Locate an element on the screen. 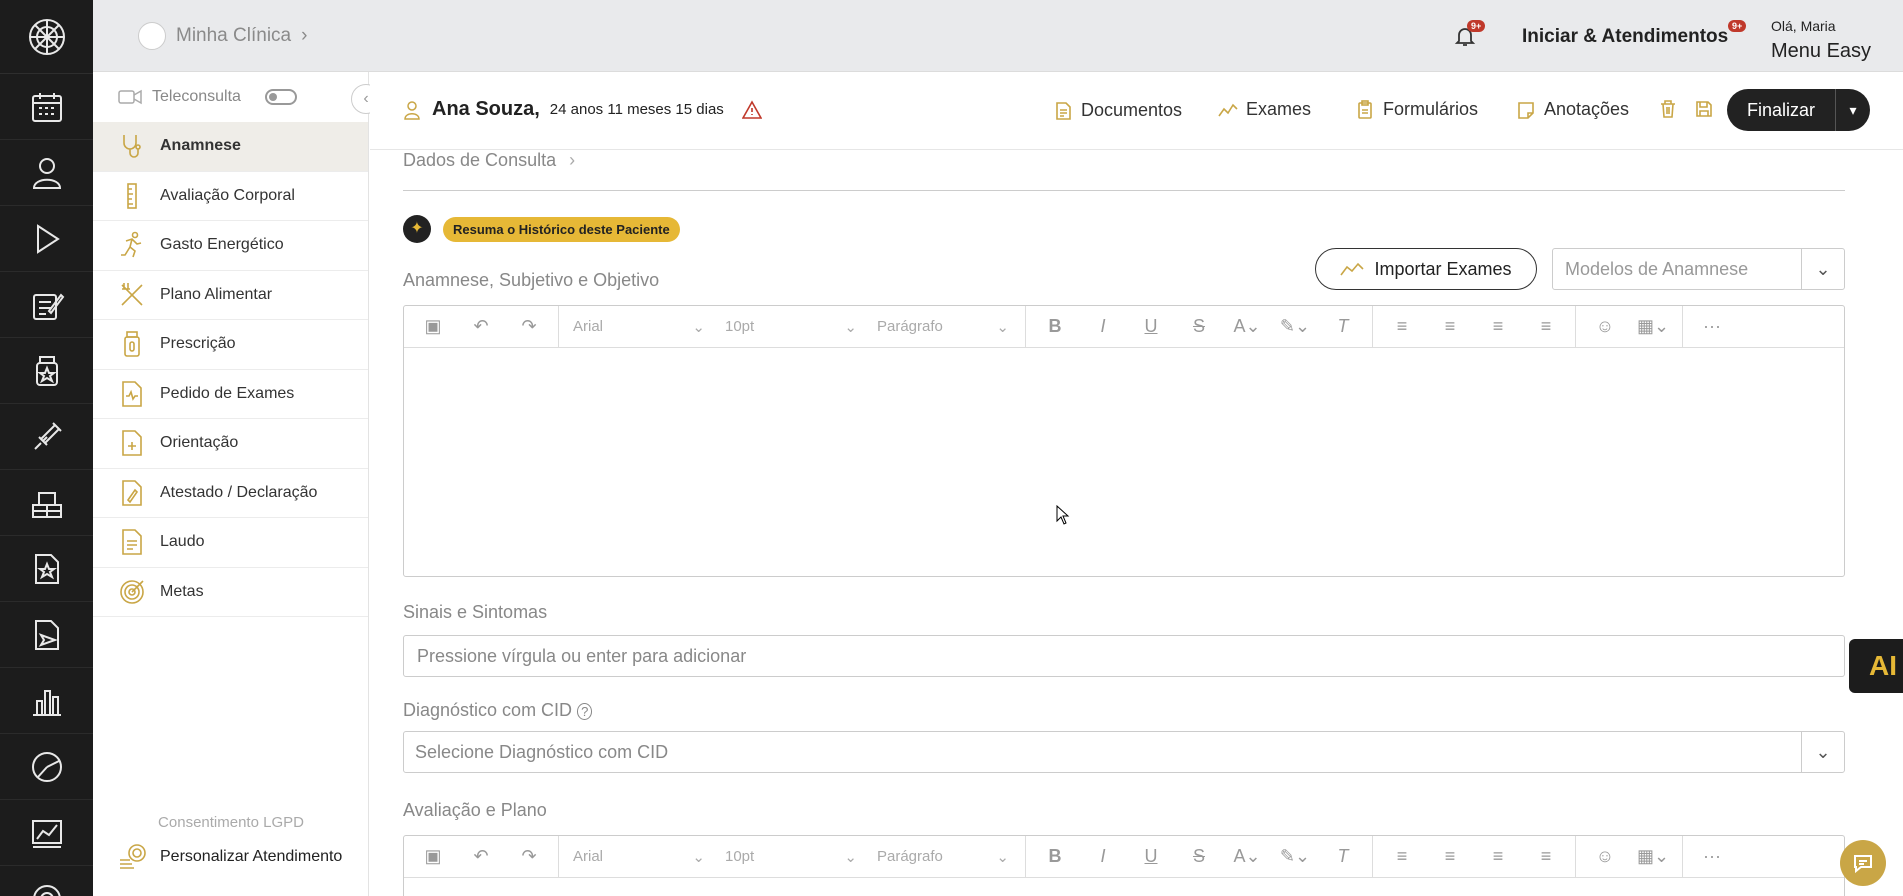  finalize-button: Finalizar ▾ is located at coordinates (1799, 110).